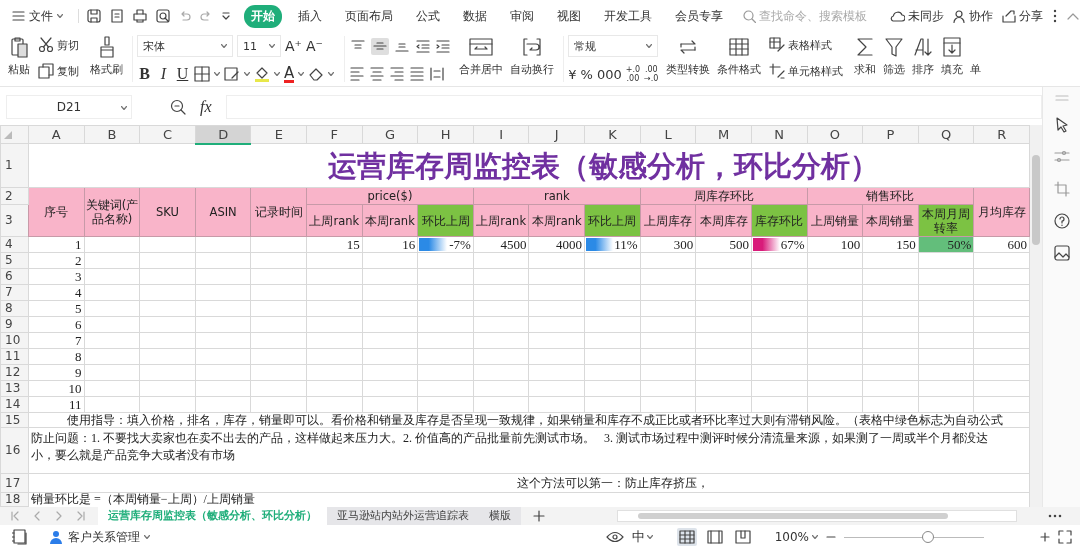 The width and height of the screenshot is (1080, 548). I want to click on ribbon-tab: 开发工具, so click(628, 16).